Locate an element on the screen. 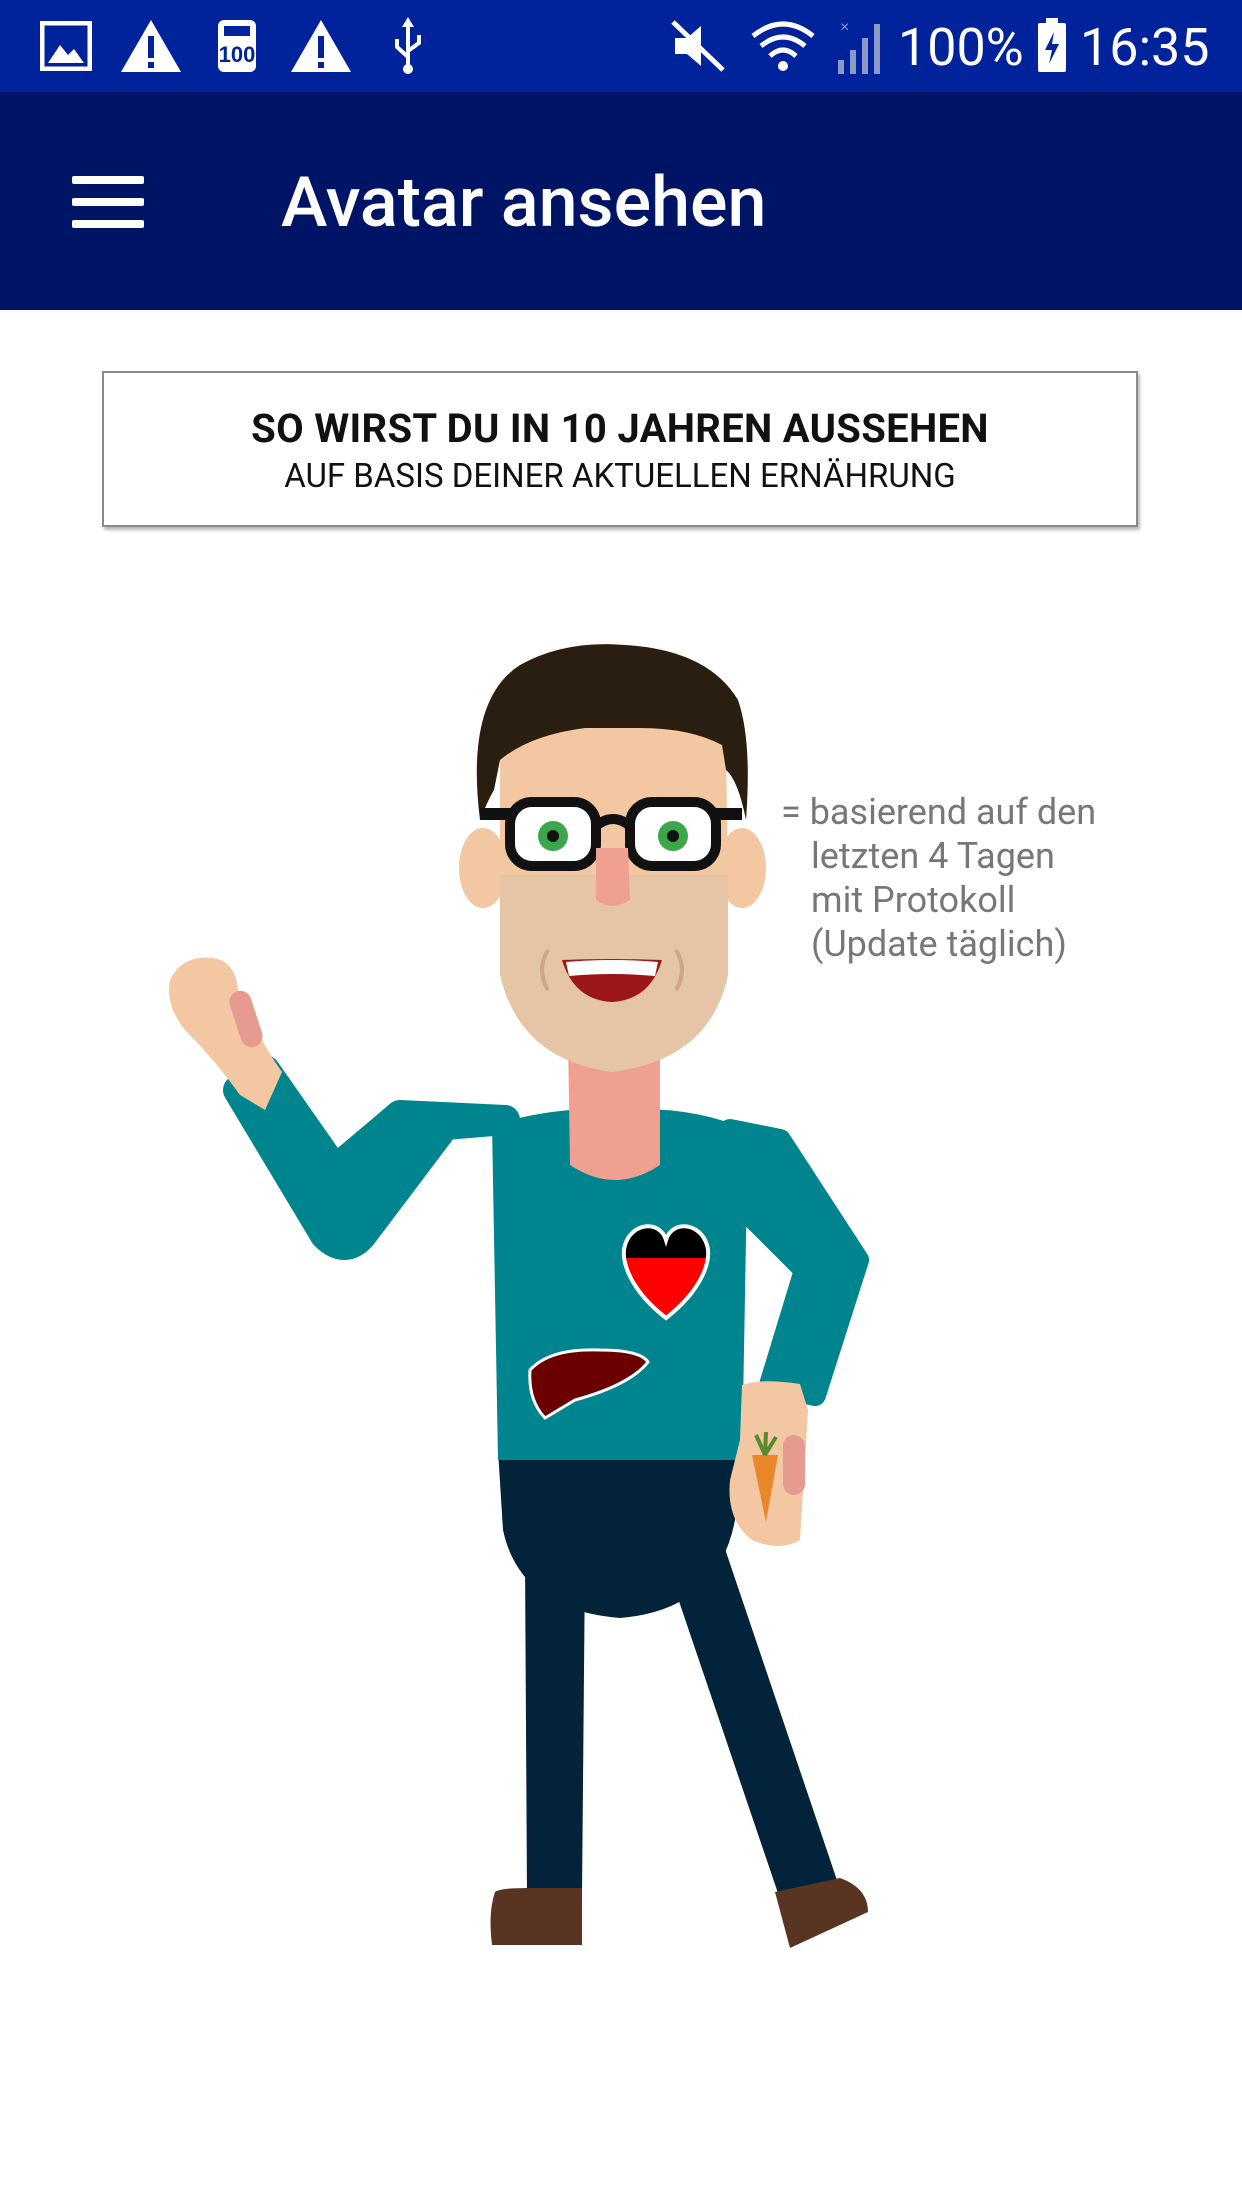 The image size is (1242, 2208). hamburger-menu-icon is located at coordinates (108, 201).